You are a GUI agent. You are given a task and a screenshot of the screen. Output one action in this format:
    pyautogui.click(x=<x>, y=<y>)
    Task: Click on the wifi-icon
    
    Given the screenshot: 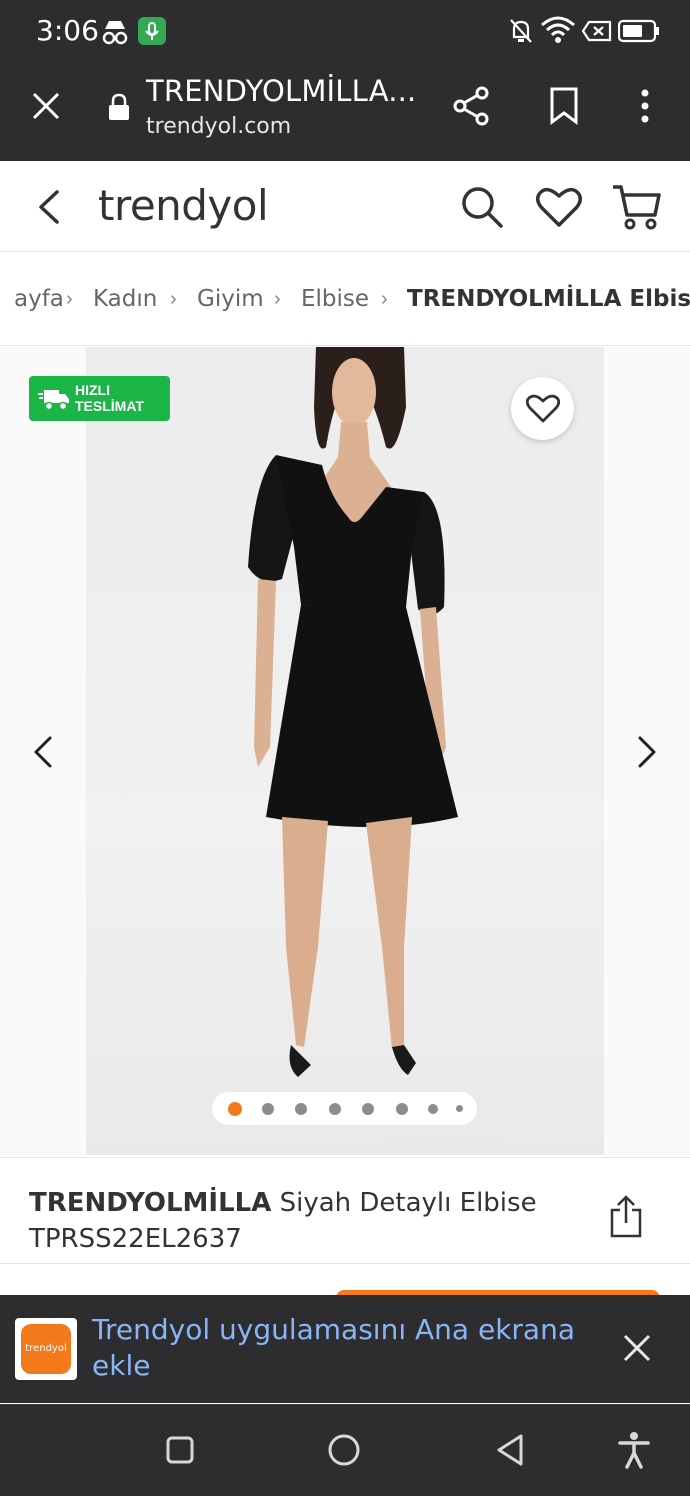 What is the action you would take?
    pyautogui.click(x=558, y=29)
    